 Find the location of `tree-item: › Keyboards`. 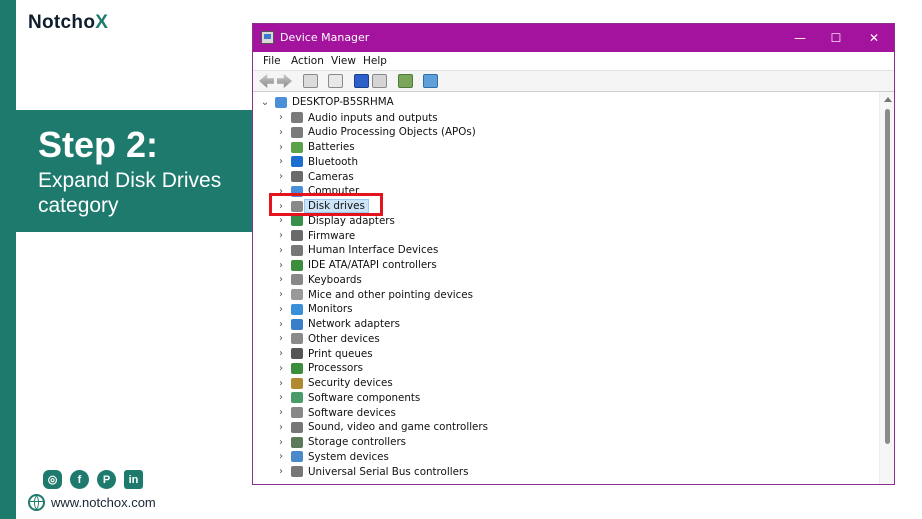

tree-item: › Keyboards is located at coordinates (318, 280).